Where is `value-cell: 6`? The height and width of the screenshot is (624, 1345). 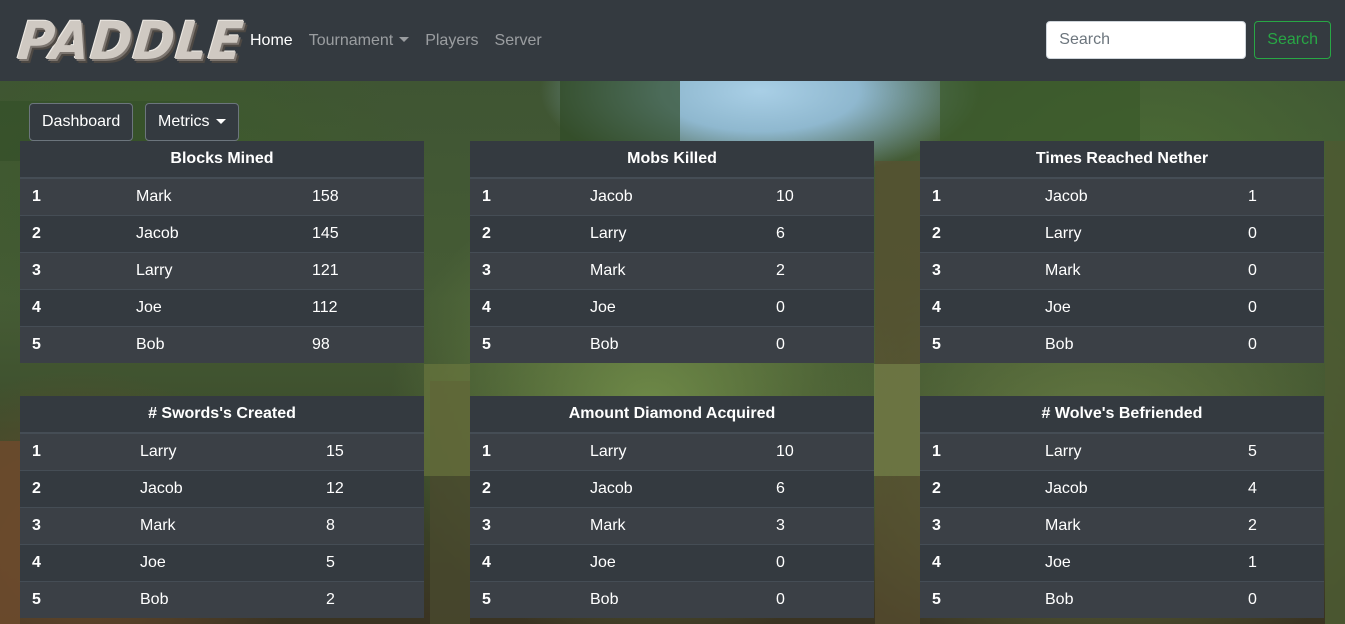
value-cell: 6 is located at coordinates (819, 488).